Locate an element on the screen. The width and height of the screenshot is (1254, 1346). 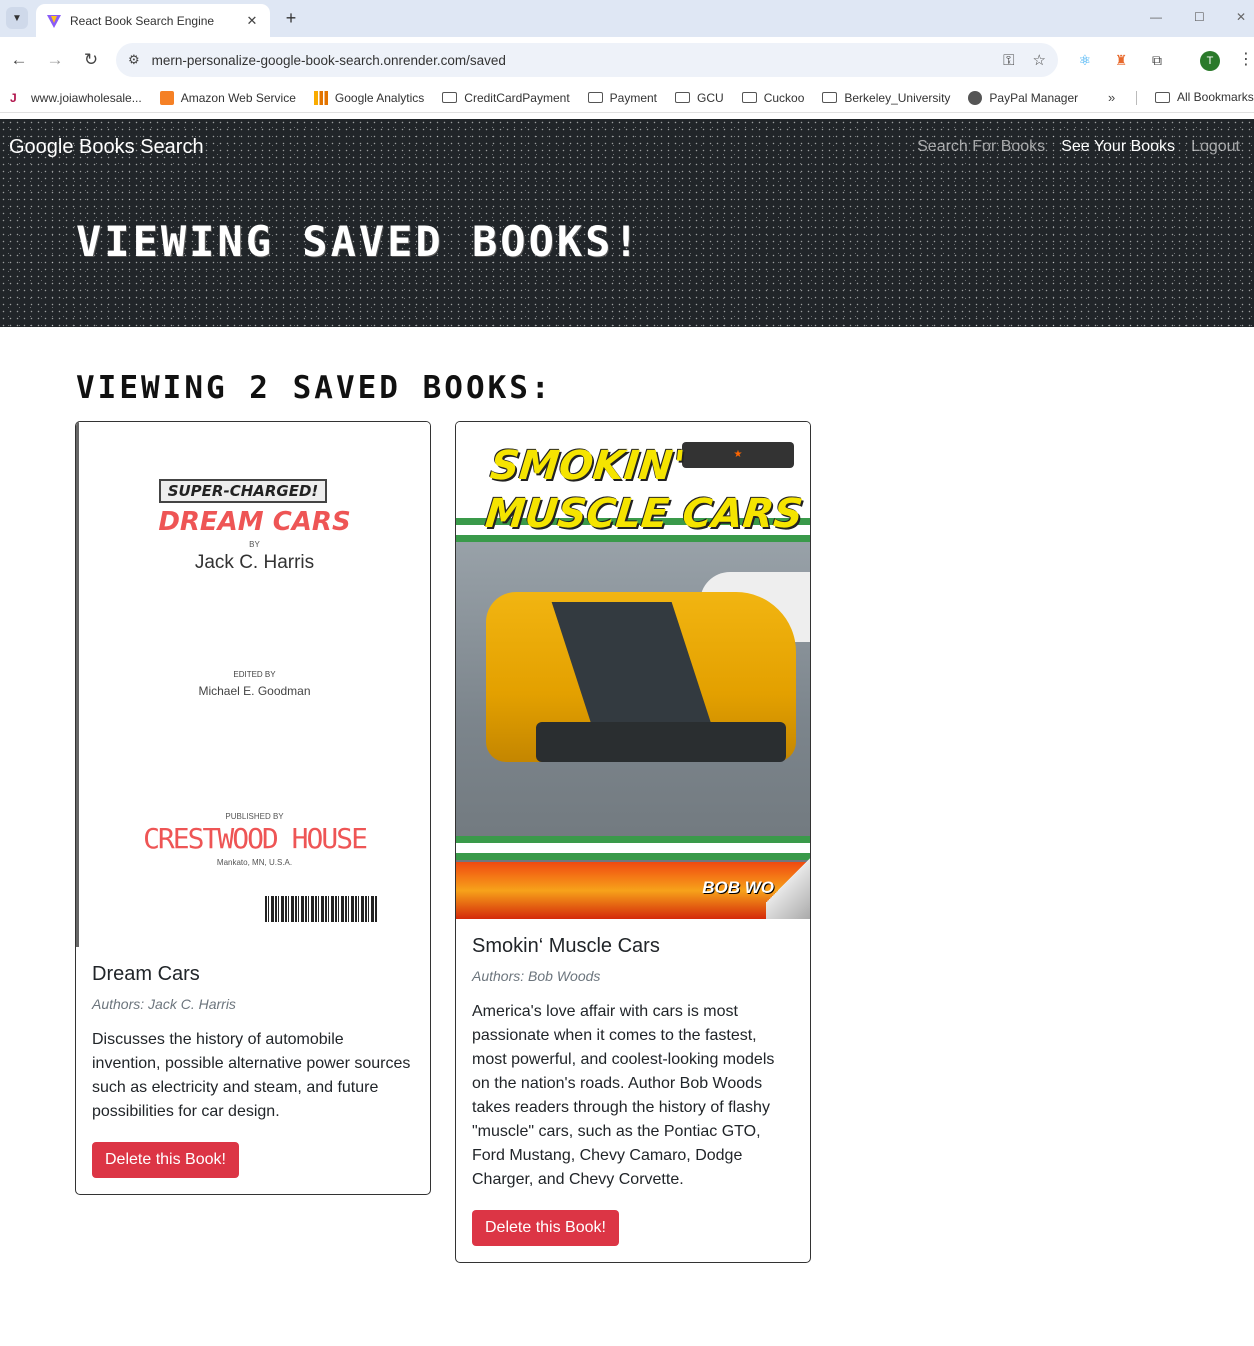
cover-text: SUPER-CHARGED! is located at coordinates (243, 491).